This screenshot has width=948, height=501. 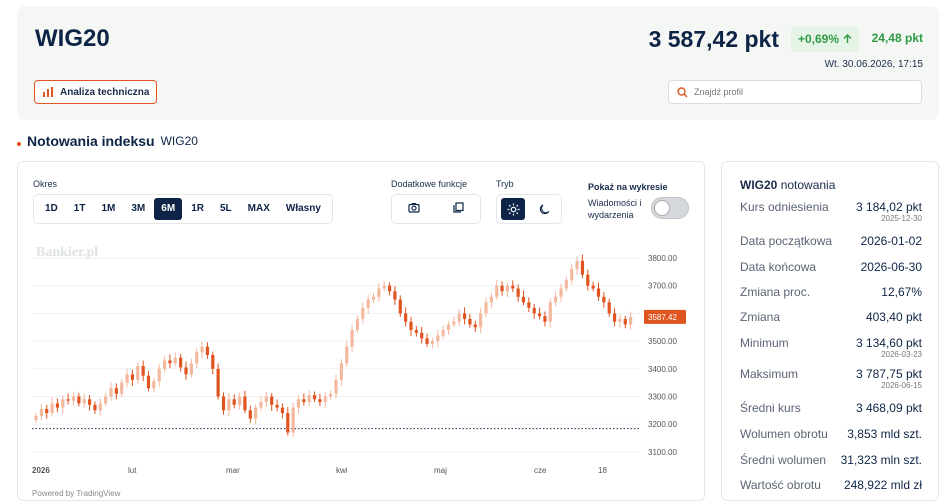 What do you see at coordinates (72, 38) in the screenshot?
I see `index-title: WIG20` at bounding box center [72, 38].